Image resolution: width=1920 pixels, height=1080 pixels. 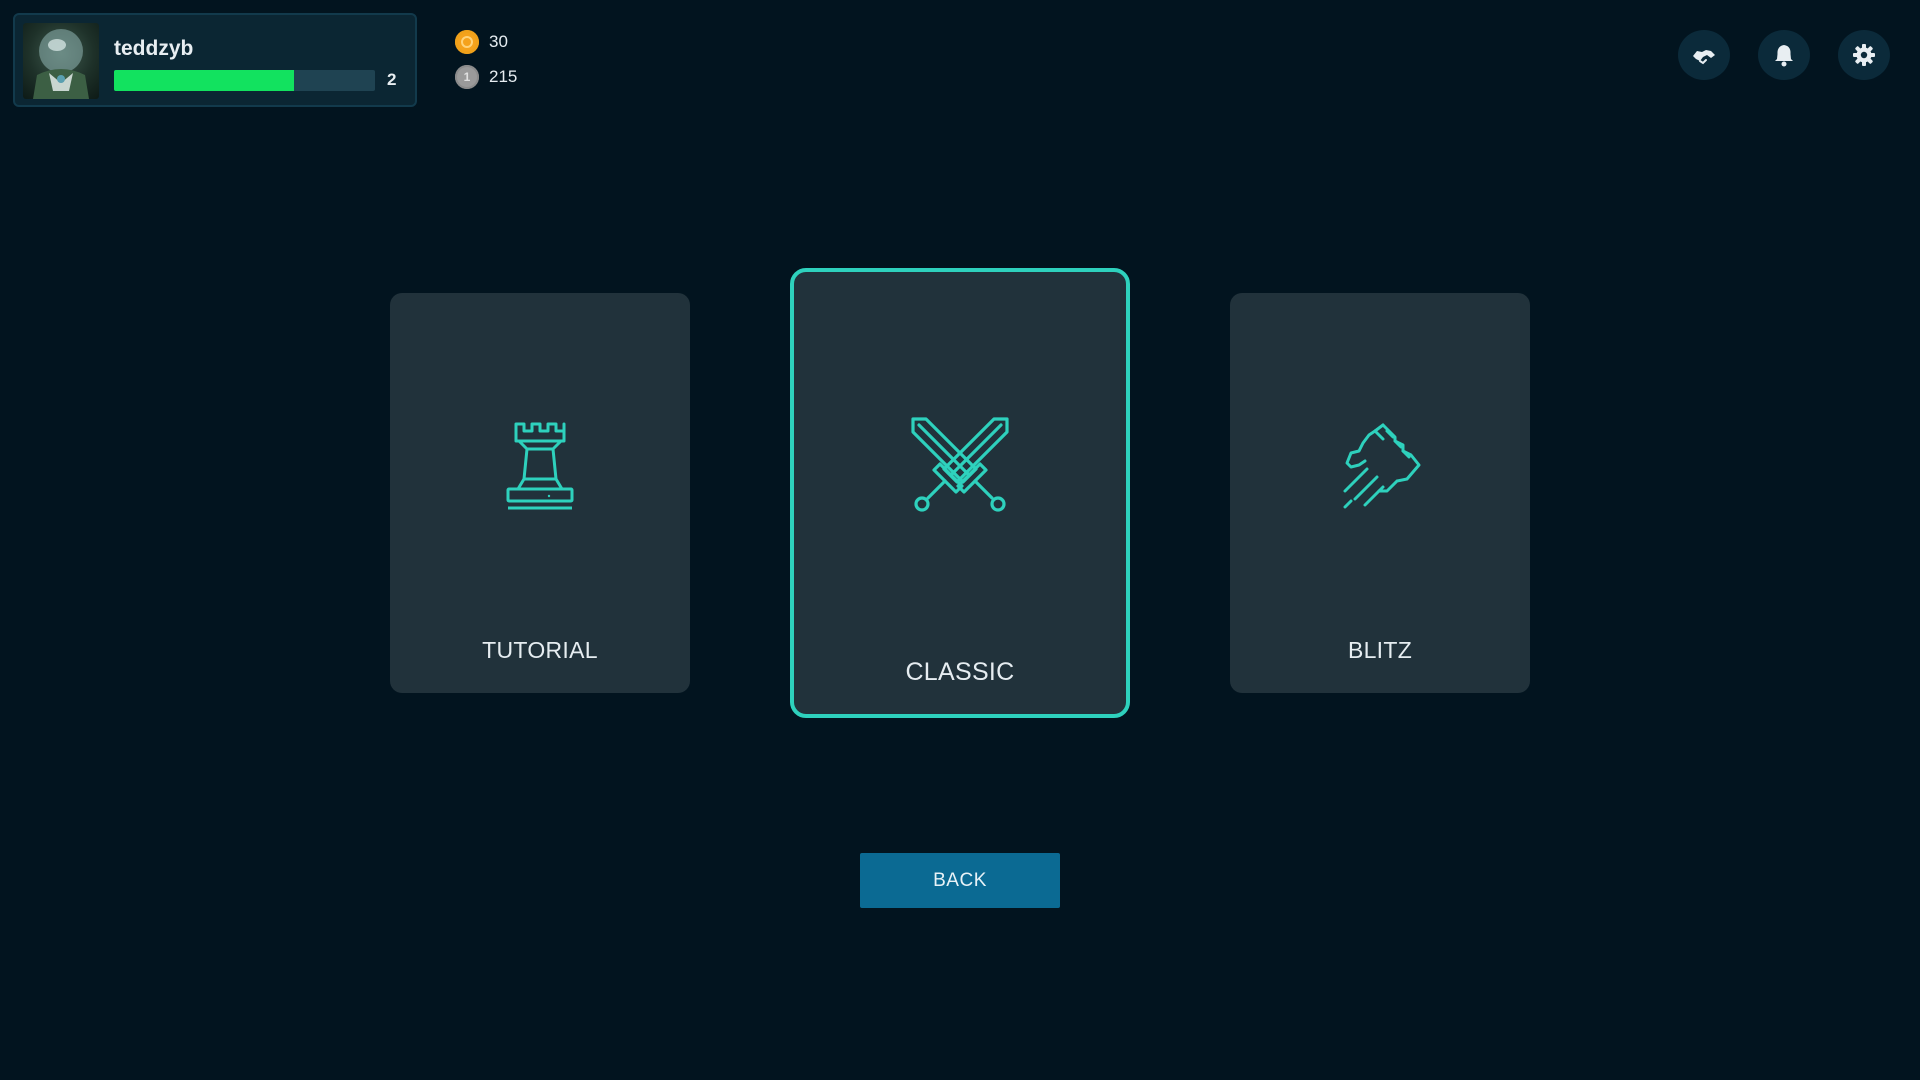 I want to click on mode-card-blitz: BLITZ, so click(x=1380, y=493).